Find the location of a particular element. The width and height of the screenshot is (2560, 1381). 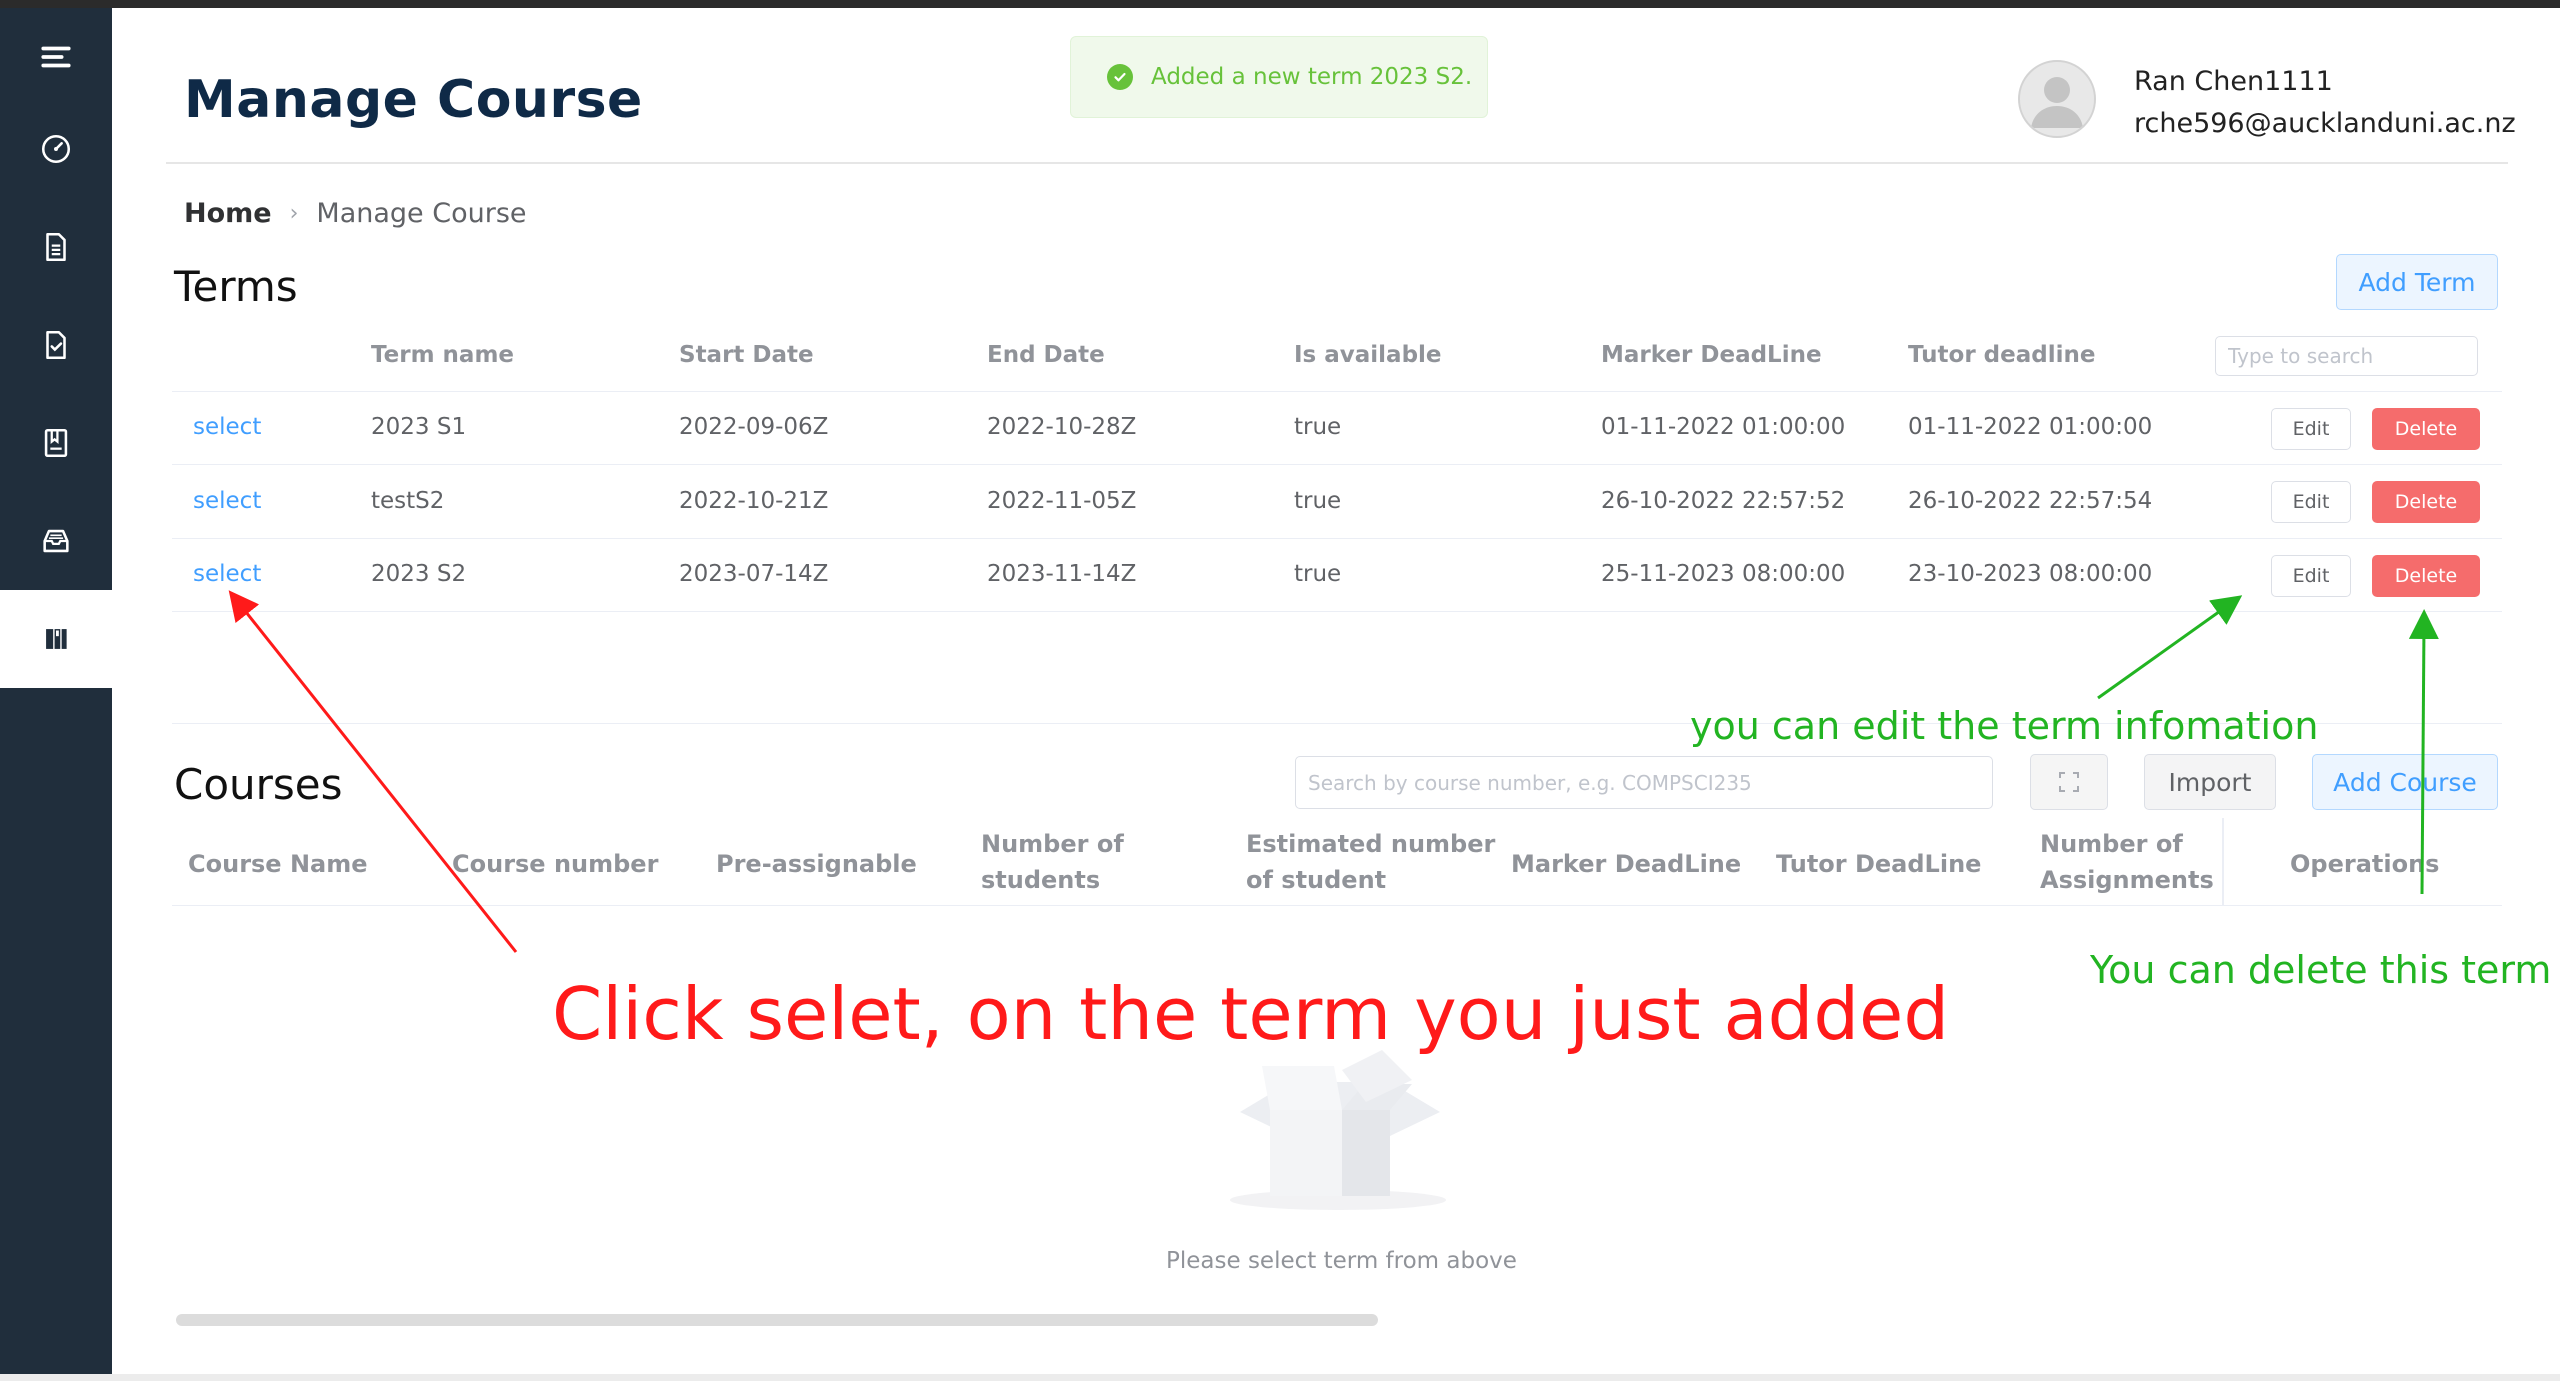

column-header-term-name: Term name is located at coordinates (443, 355).